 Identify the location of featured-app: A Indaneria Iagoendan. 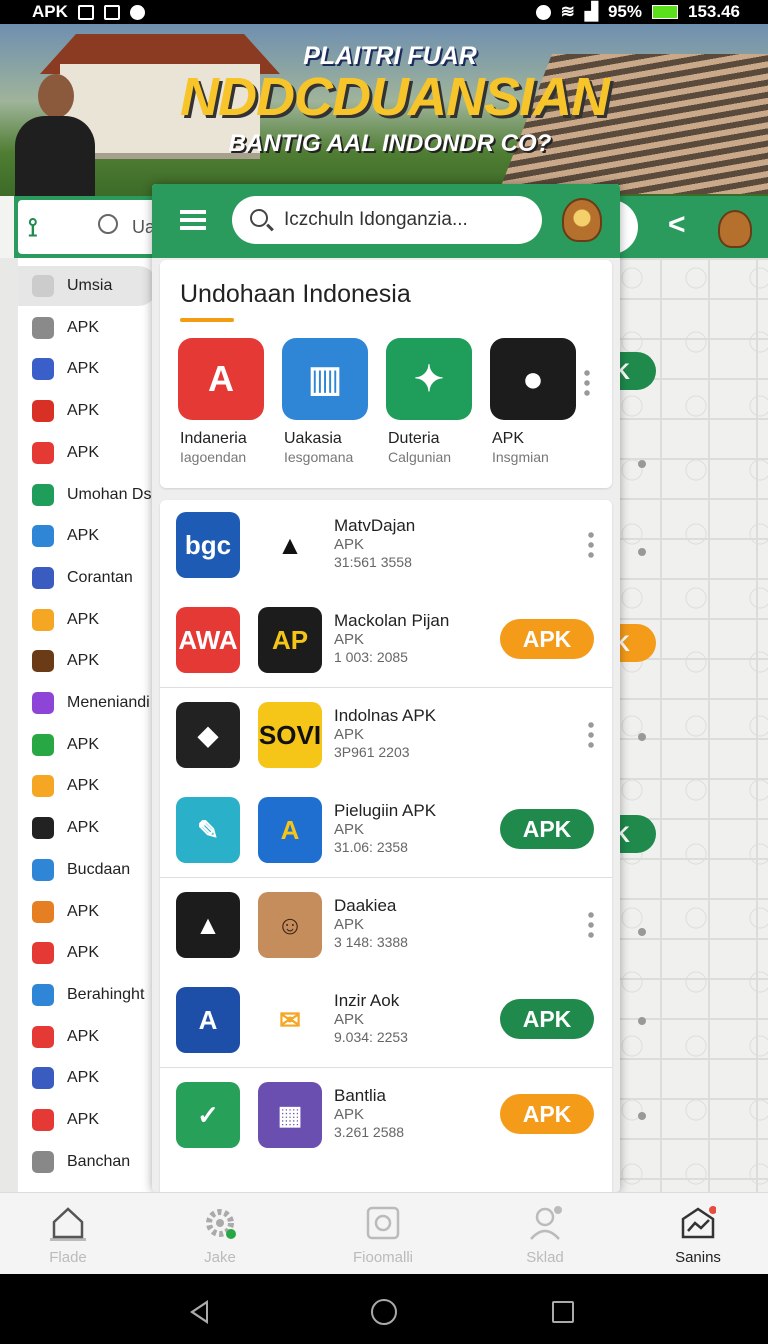
(228, 403).